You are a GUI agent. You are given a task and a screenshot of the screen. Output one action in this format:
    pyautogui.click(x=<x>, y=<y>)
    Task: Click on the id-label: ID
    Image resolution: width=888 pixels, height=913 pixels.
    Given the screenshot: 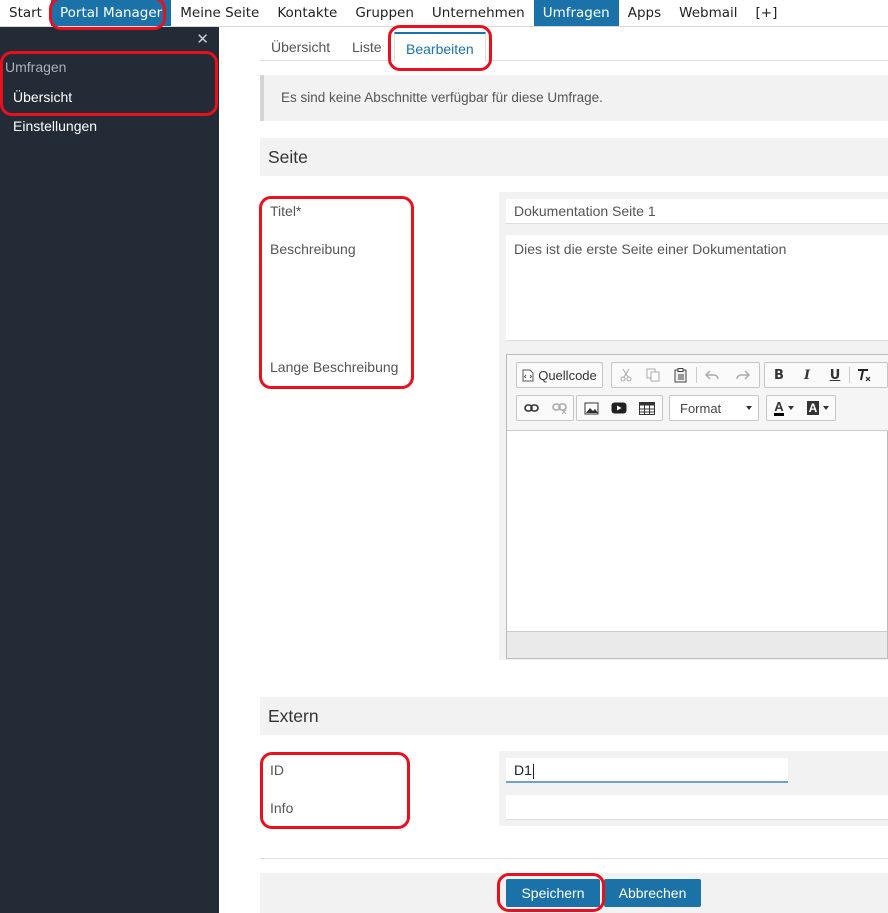 What is the action you would take?
    pyautogui.click(x=277, y=770)
    